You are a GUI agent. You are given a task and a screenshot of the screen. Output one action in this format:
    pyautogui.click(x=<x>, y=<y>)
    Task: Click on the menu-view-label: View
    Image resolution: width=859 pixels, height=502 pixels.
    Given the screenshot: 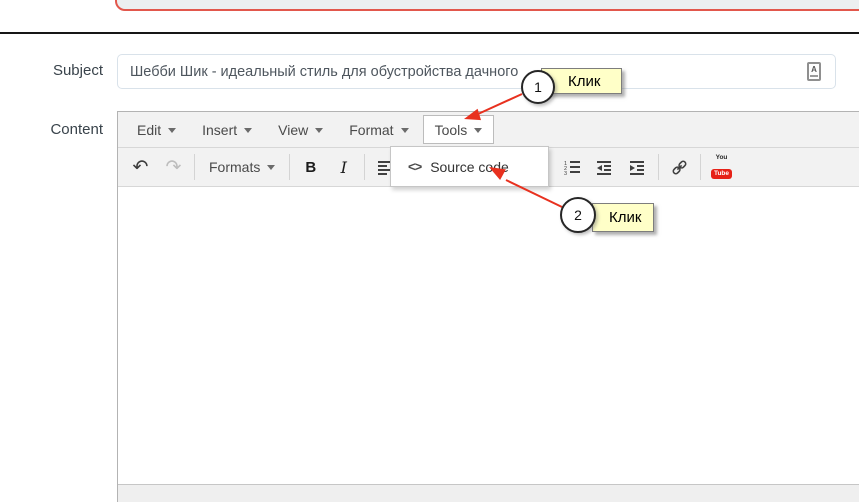 What is the action you would take?
    pyautogui.click(x=293, y=130)
    